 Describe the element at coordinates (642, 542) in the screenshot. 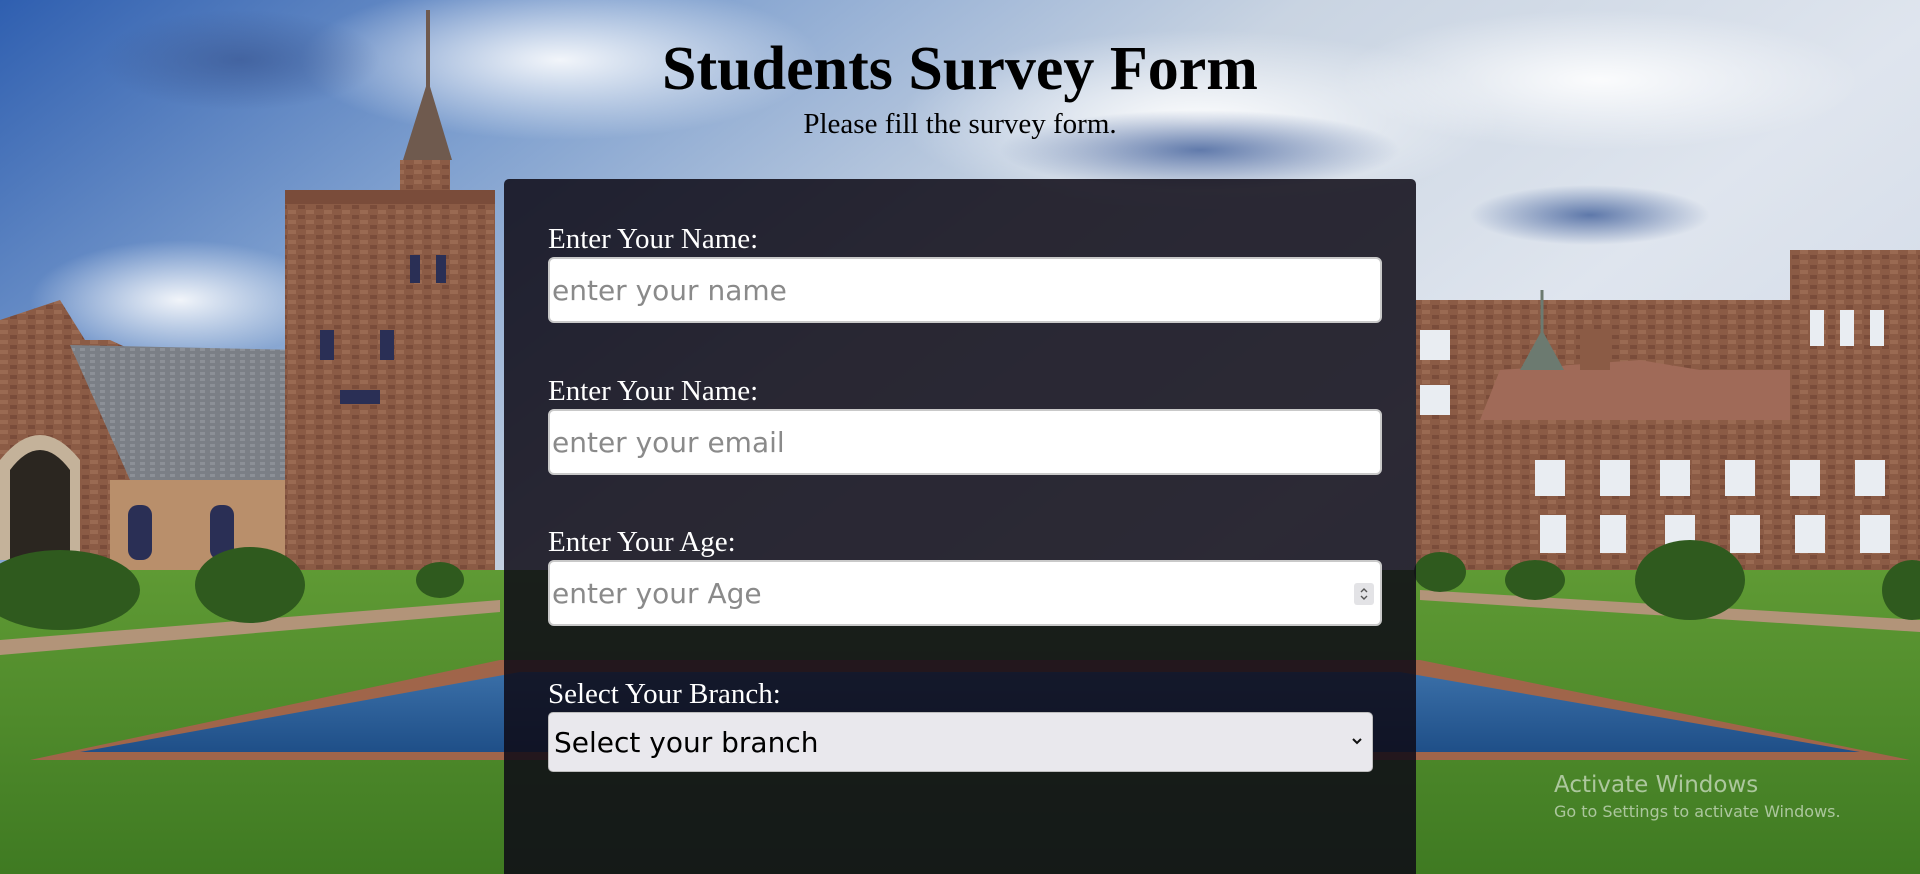

I see `age-label: Enter Your Age:` at that location.